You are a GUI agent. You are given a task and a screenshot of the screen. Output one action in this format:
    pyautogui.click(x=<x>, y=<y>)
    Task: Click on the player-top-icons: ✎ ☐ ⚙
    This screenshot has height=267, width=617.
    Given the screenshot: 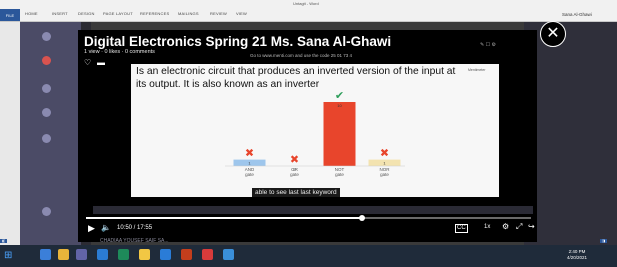 What is the action you would take?
    pyautogui.click(x=488, y=45)
    